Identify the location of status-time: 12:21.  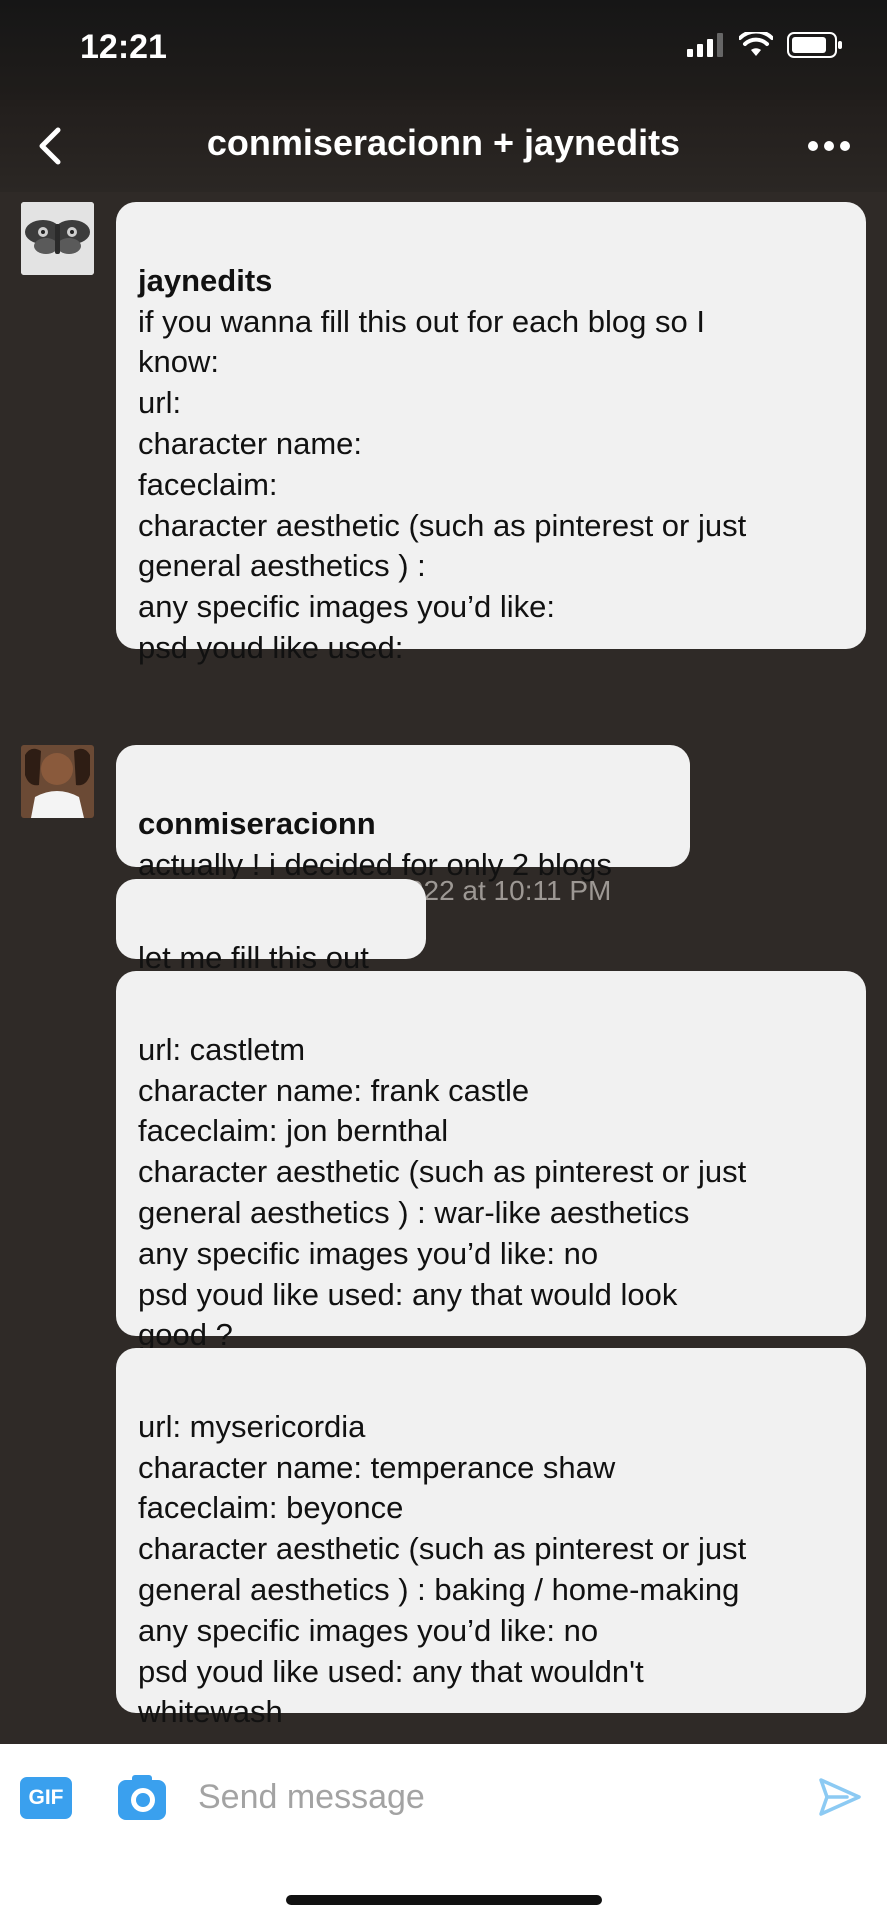
(123, 47).